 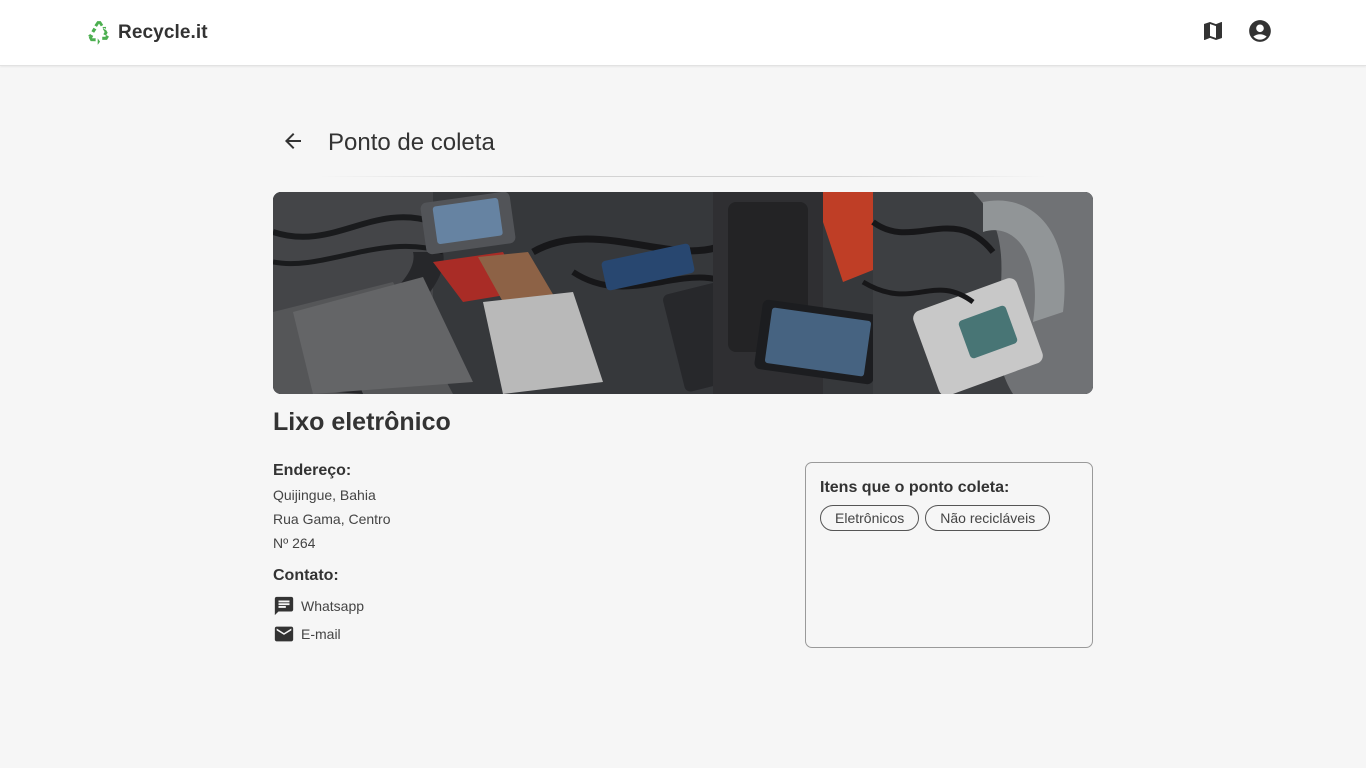 I want to click on recycle-icon, so click(x=99, y=33).